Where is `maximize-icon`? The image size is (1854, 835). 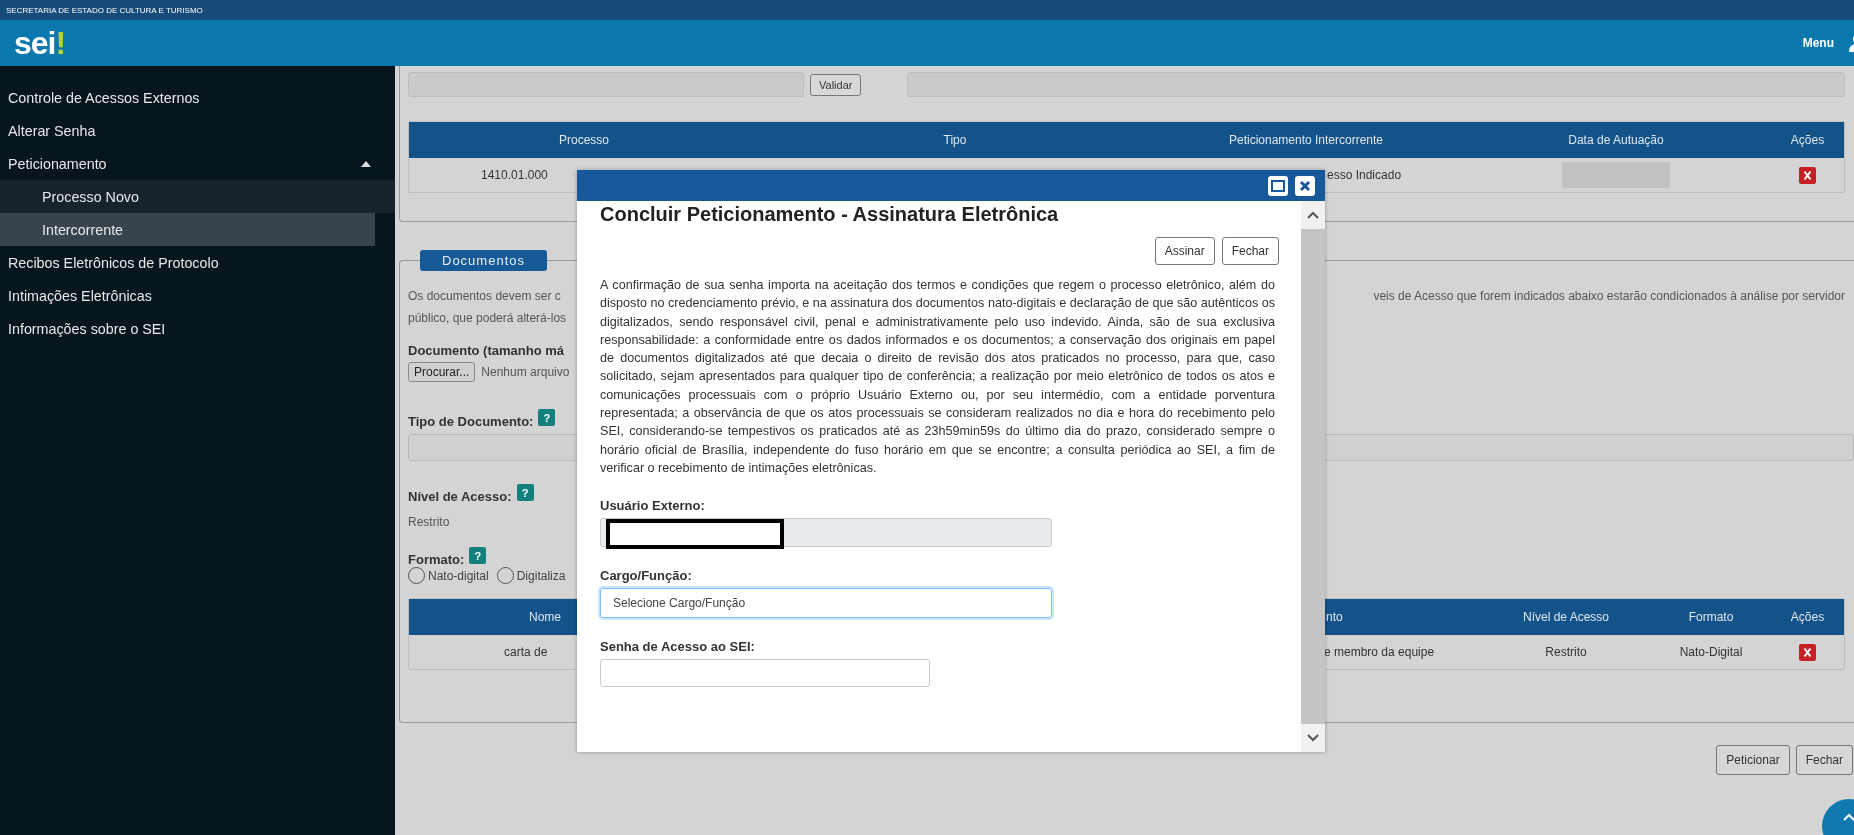 maximize-icon is located at coordinates (1278, 185).